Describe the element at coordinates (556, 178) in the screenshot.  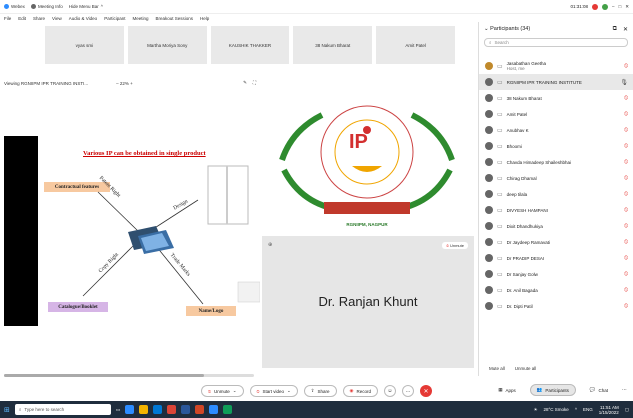
I see `participant-row: ▭ Chirag Dhamal ⦸` at that location.